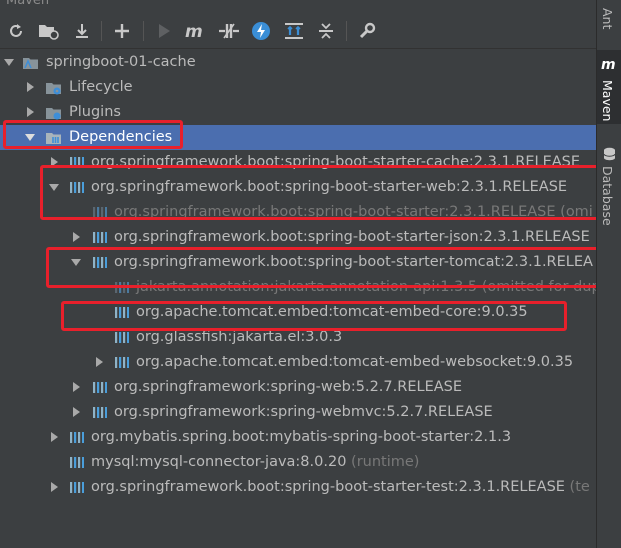 This screenshot has height=548, width=621. What do you see at coordinates (121, 137) in the screenshot?
I see `dependencies-label: Dependencies` at bounding box center [121, 137].